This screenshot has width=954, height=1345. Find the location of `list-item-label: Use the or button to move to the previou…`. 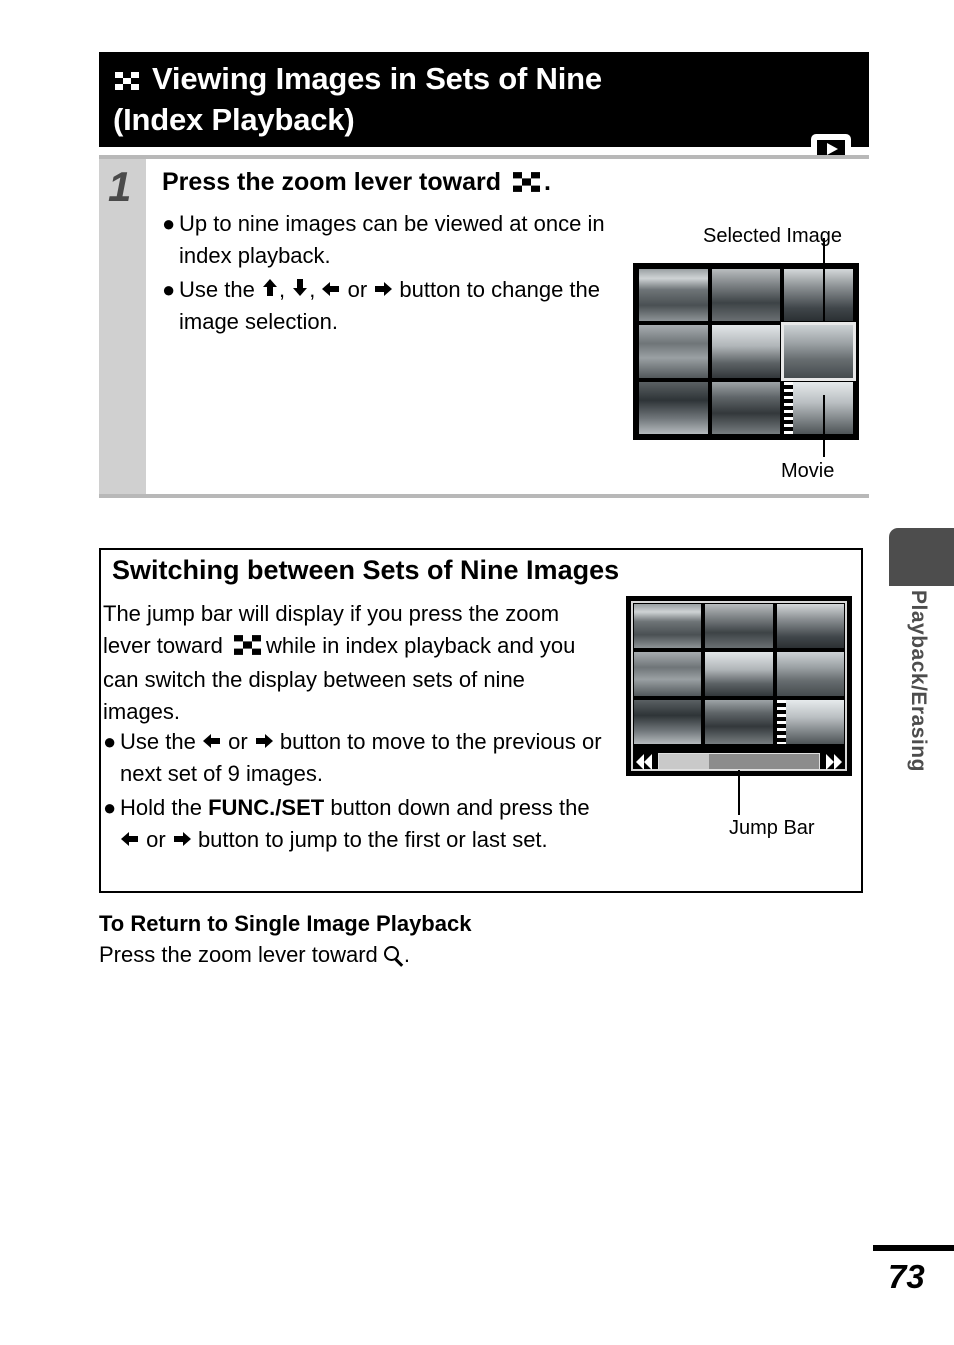

list-item-label: Use the or button to move to the previou… is located at coordinates (361, 758).